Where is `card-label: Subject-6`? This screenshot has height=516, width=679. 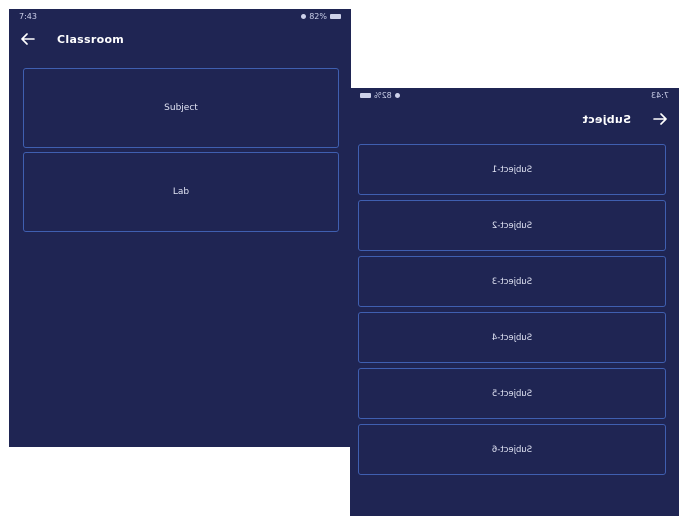 card-label: Subject-6 is located at coordinates (512, 449).